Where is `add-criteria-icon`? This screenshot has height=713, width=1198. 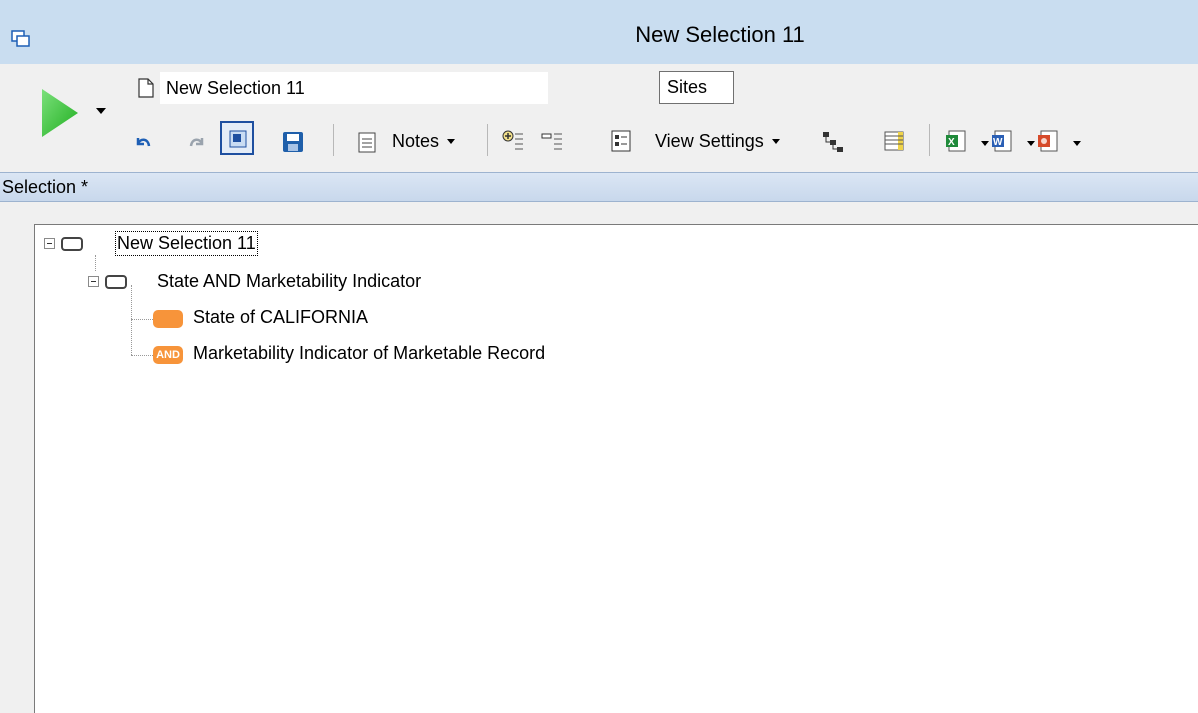 add-criteria-icon is located at coordinates (513, 141).